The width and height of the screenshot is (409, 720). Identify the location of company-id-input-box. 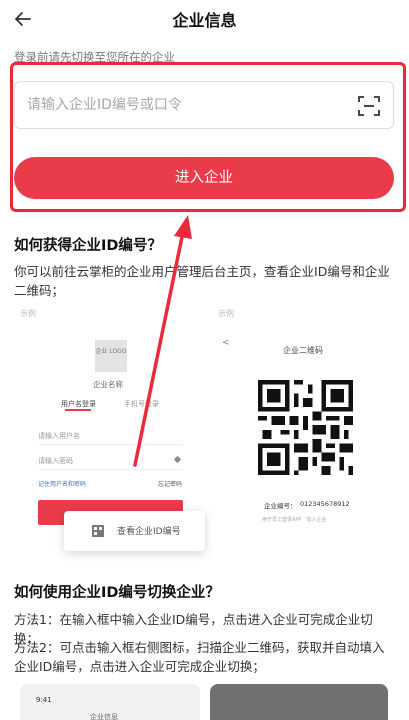
(204, 105).